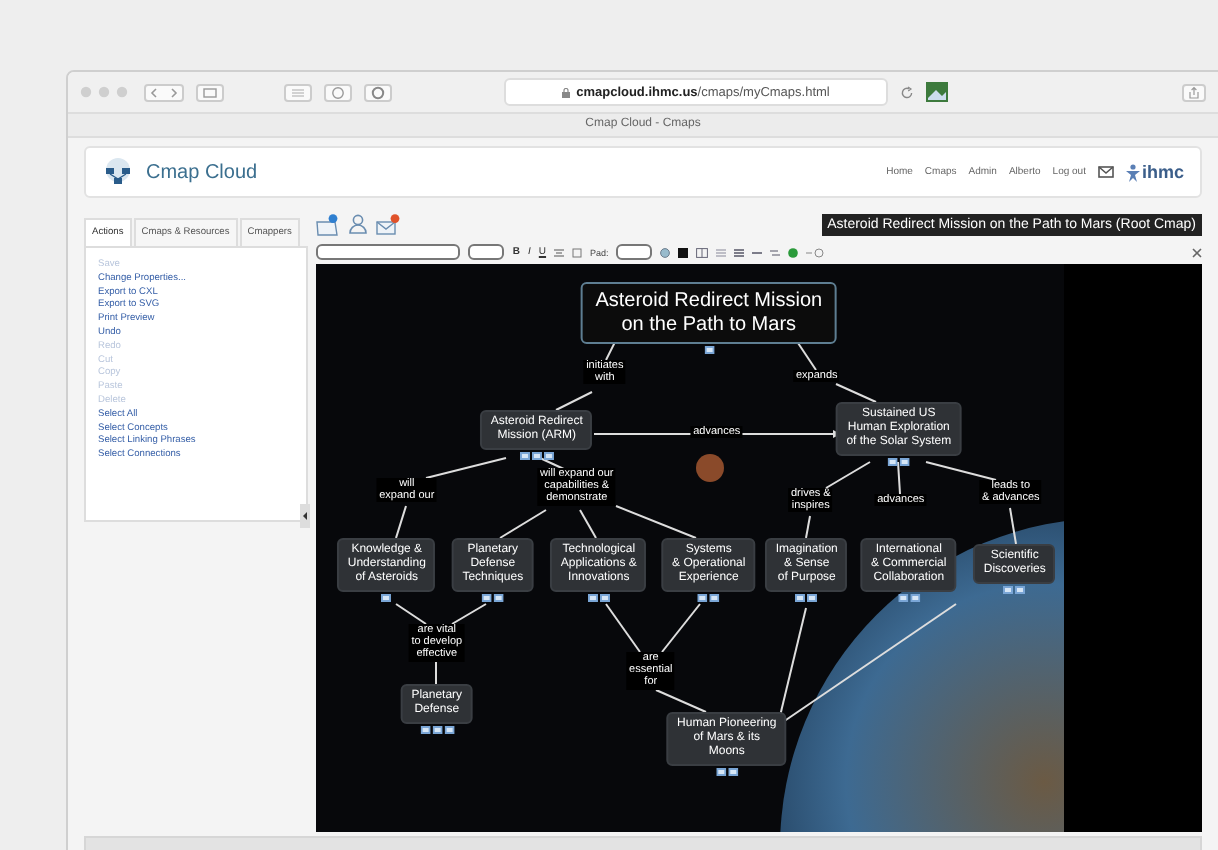 Image resolution: width=1218 pixels, height=850 pixels. I want to click on layout-icon, so click(702, 252).